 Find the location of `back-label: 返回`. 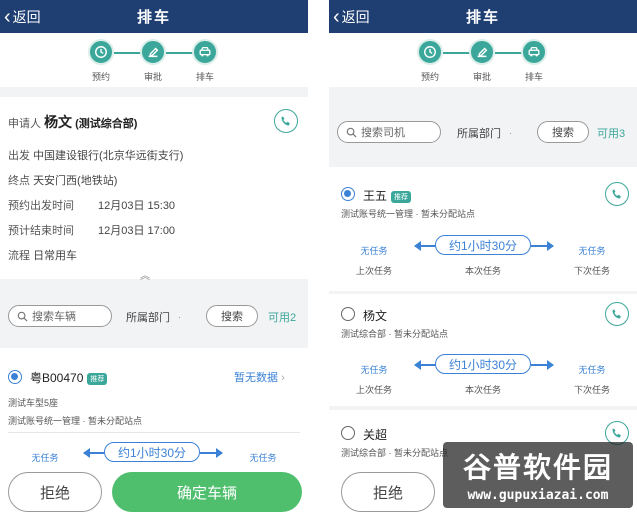

back-label: 返回 is located at coordinates (355, 16).